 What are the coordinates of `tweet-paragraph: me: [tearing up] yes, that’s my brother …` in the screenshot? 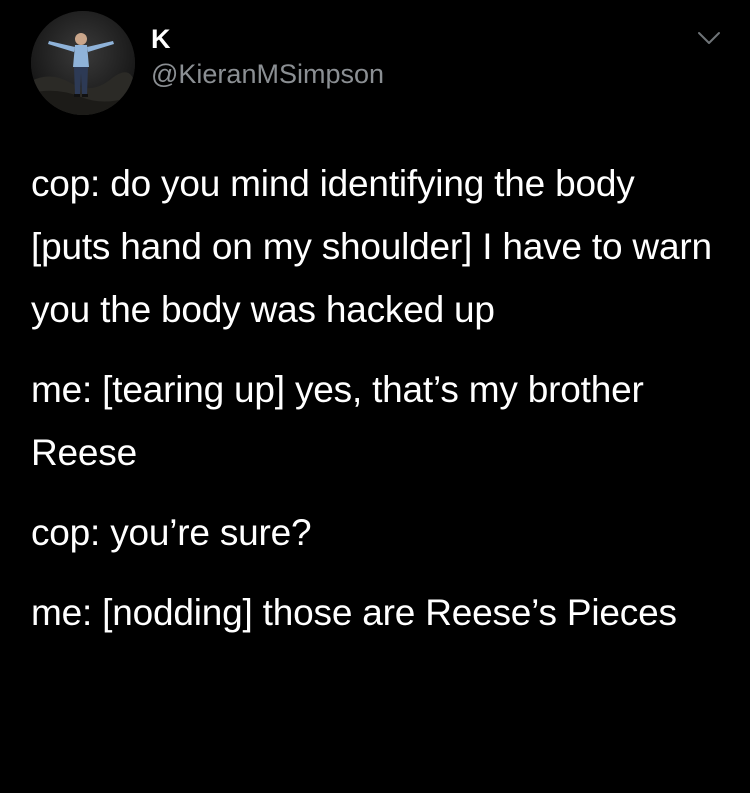 It's located at (337, 421).